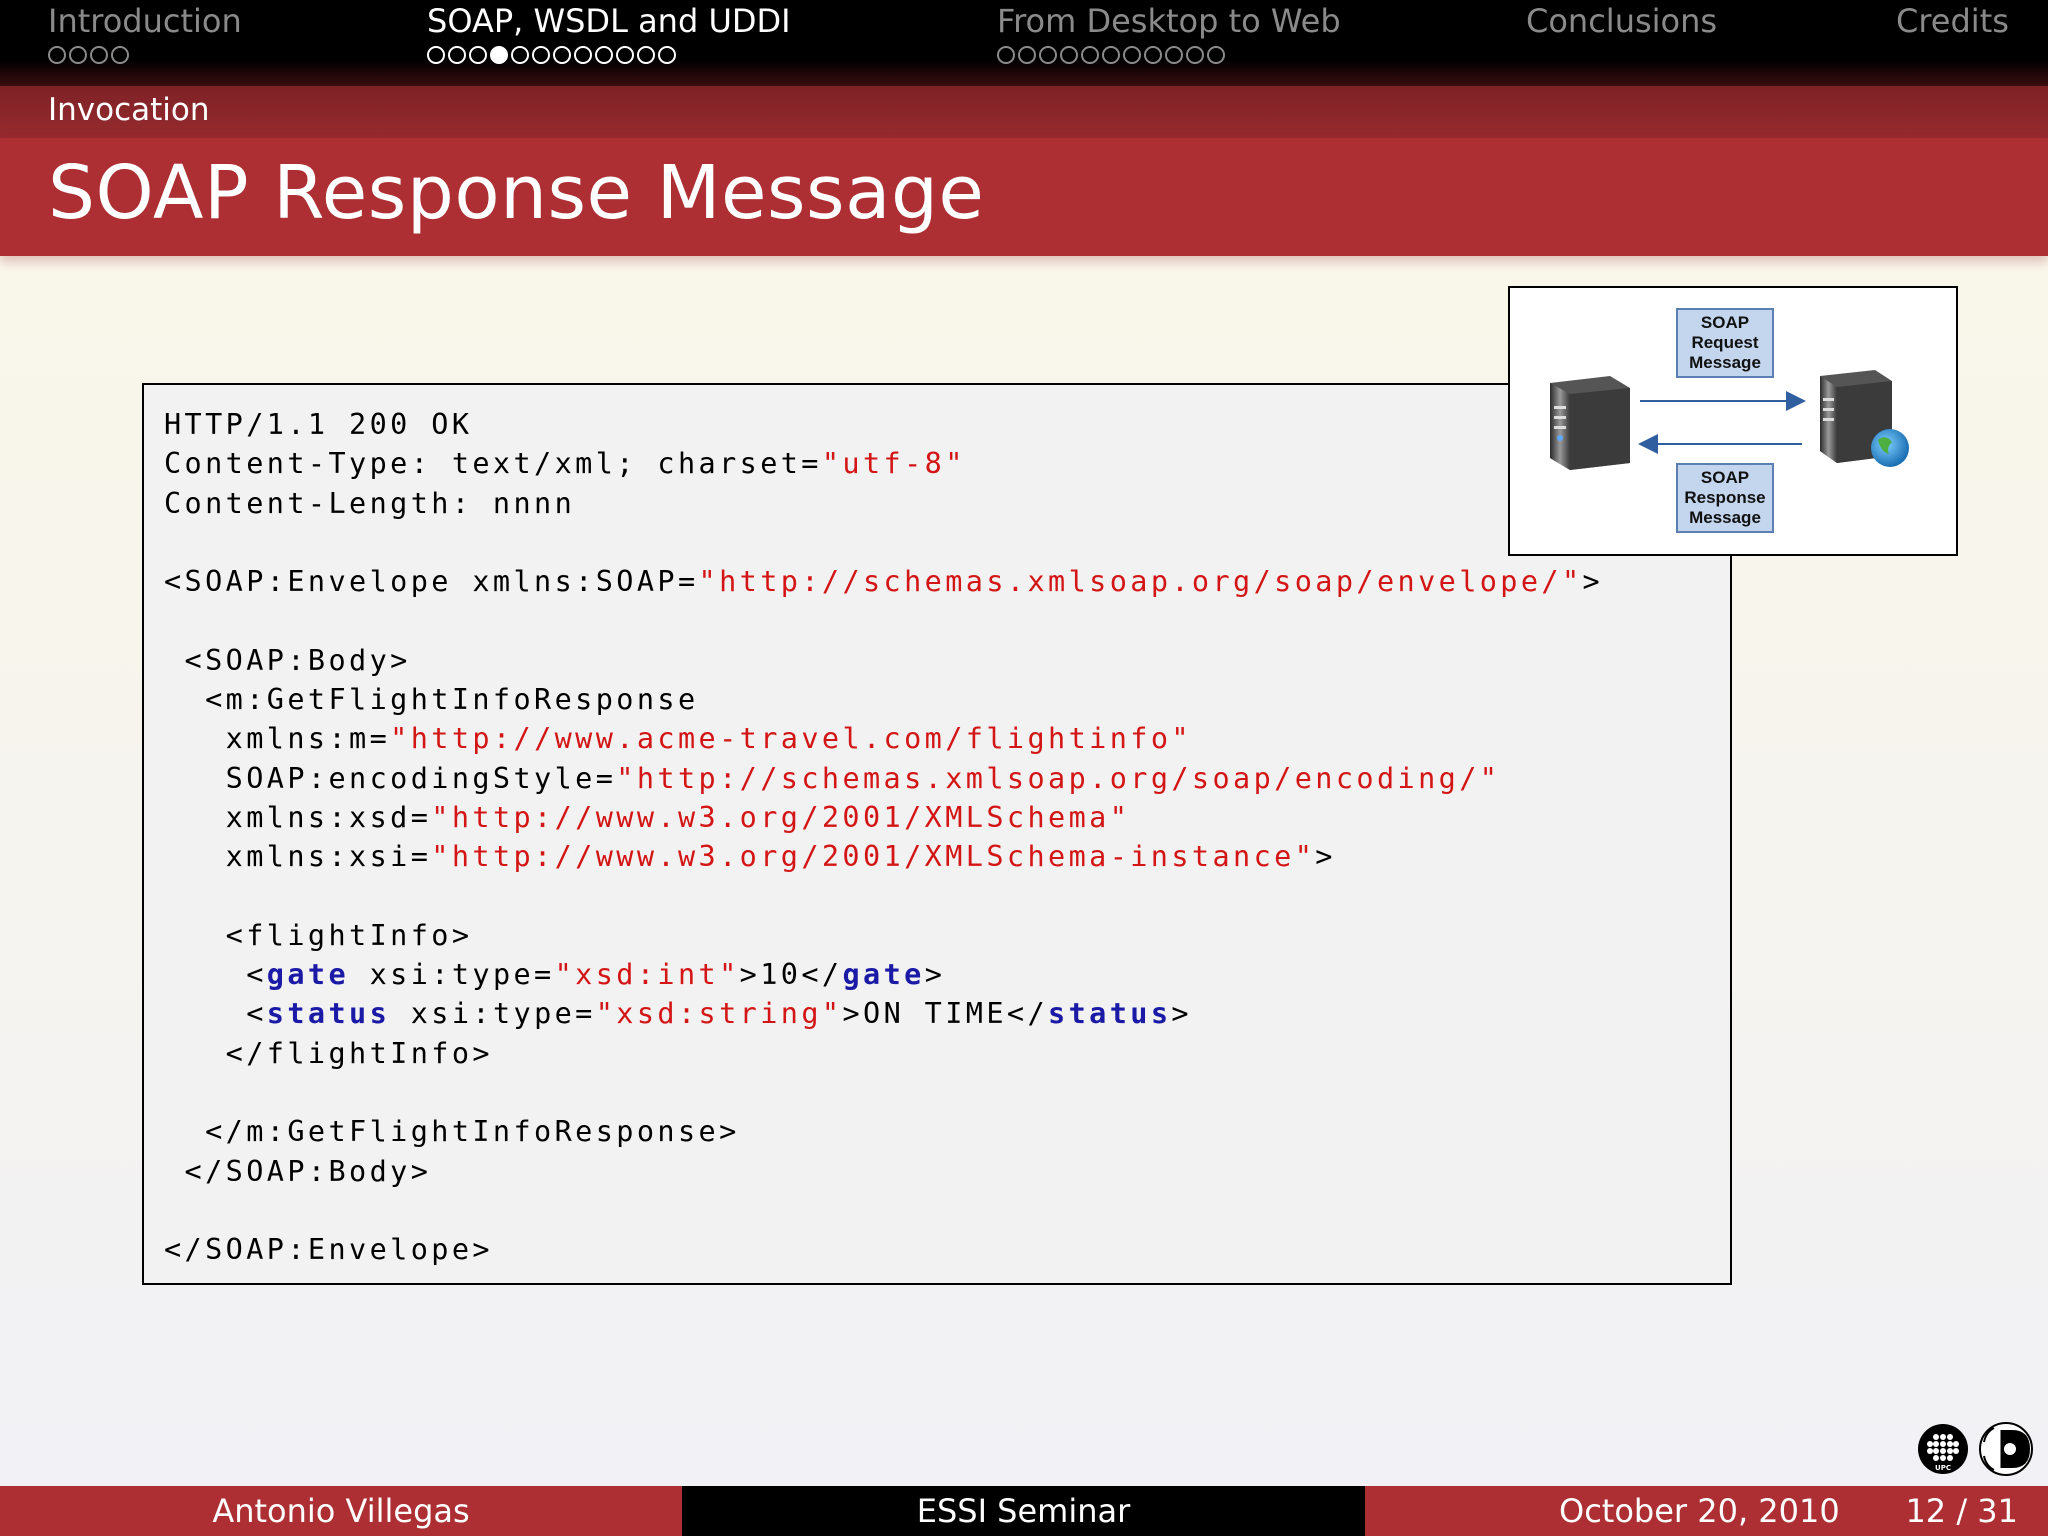  I want to click on nav-section-desktop-to-web: From Desktop to Web, so click(1169, 35).